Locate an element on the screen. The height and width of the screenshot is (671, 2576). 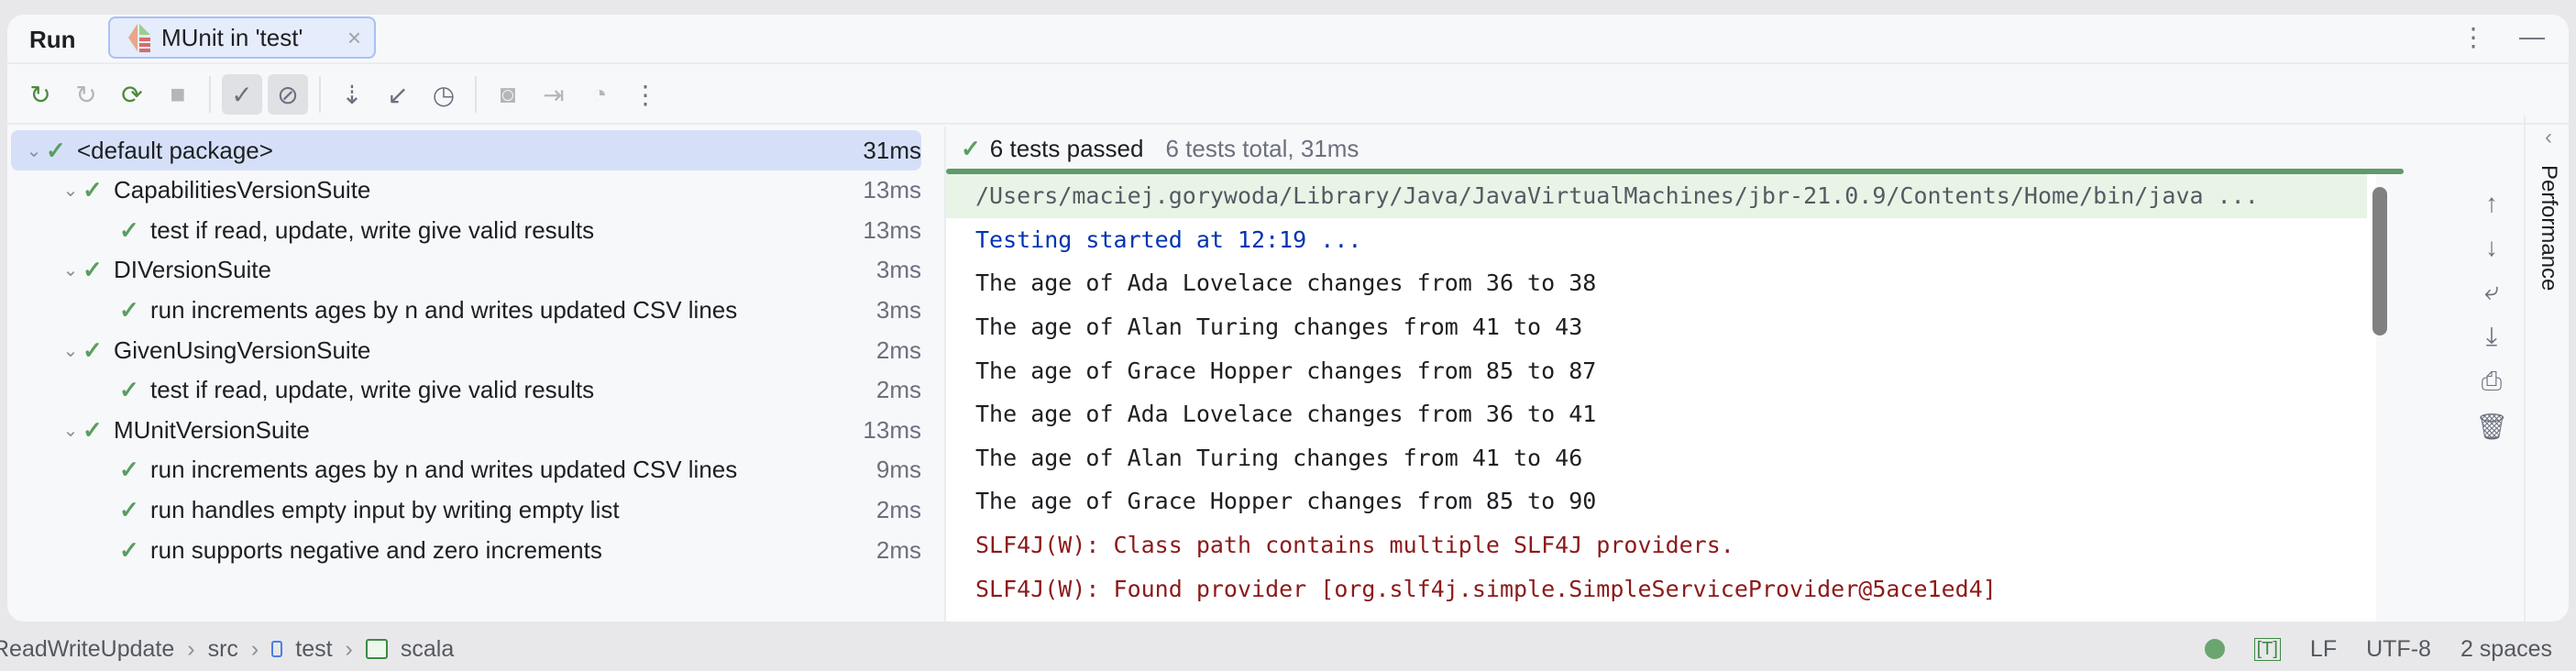
breadcrumb: ReadWriteUpdate › src › test › scala is located at coordinates (227, 649).